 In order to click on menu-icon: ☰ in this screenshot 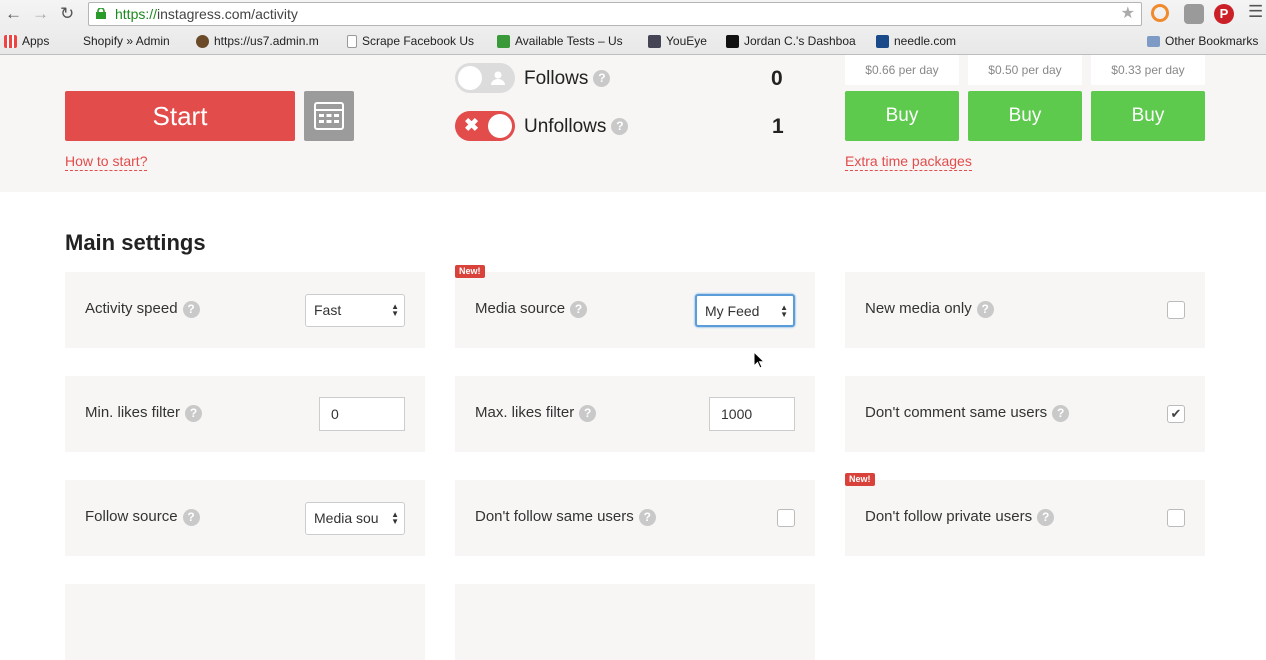, I will do `click(1255, 12)`.